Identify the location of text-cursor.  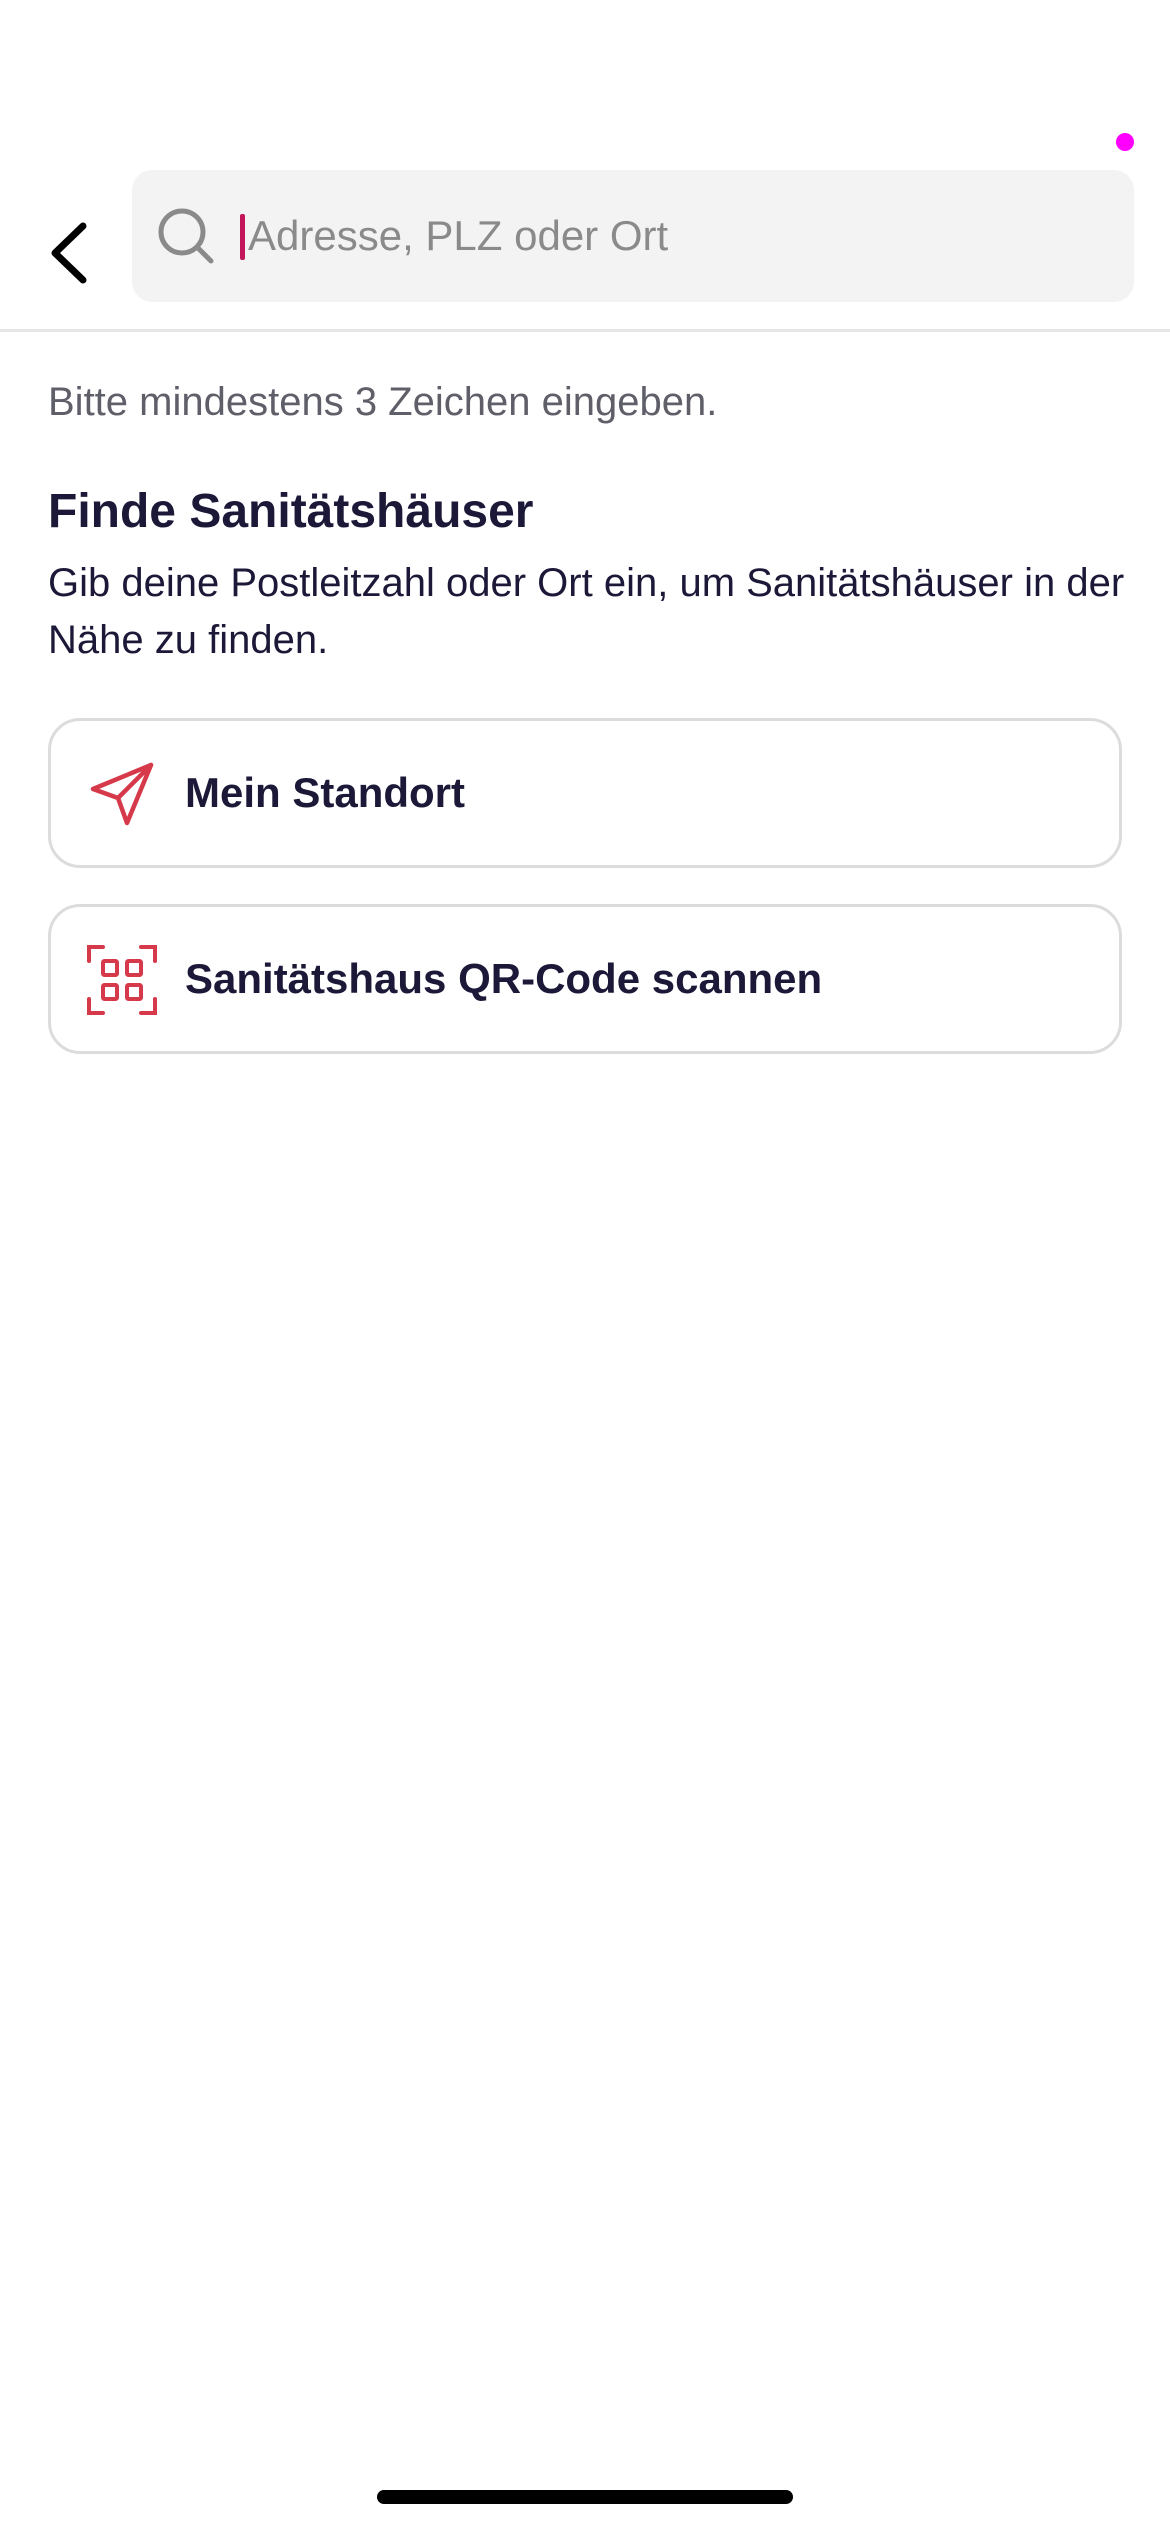
(242, 237).